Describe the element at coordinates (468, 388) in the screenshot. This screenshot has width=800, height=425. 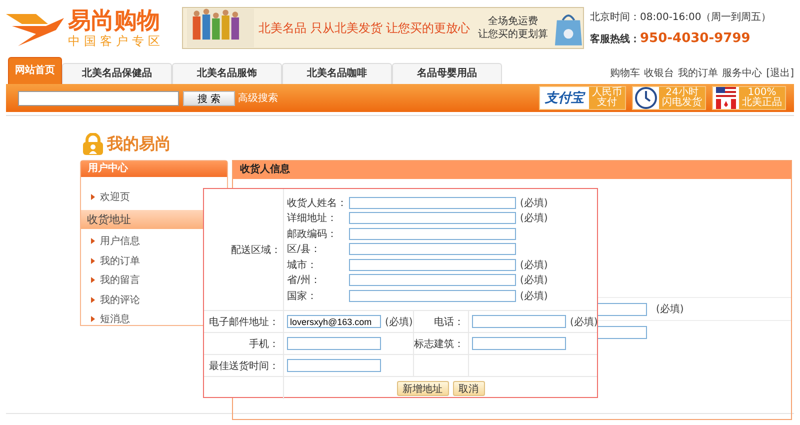
I see `dialog-button: 取消` at that location.